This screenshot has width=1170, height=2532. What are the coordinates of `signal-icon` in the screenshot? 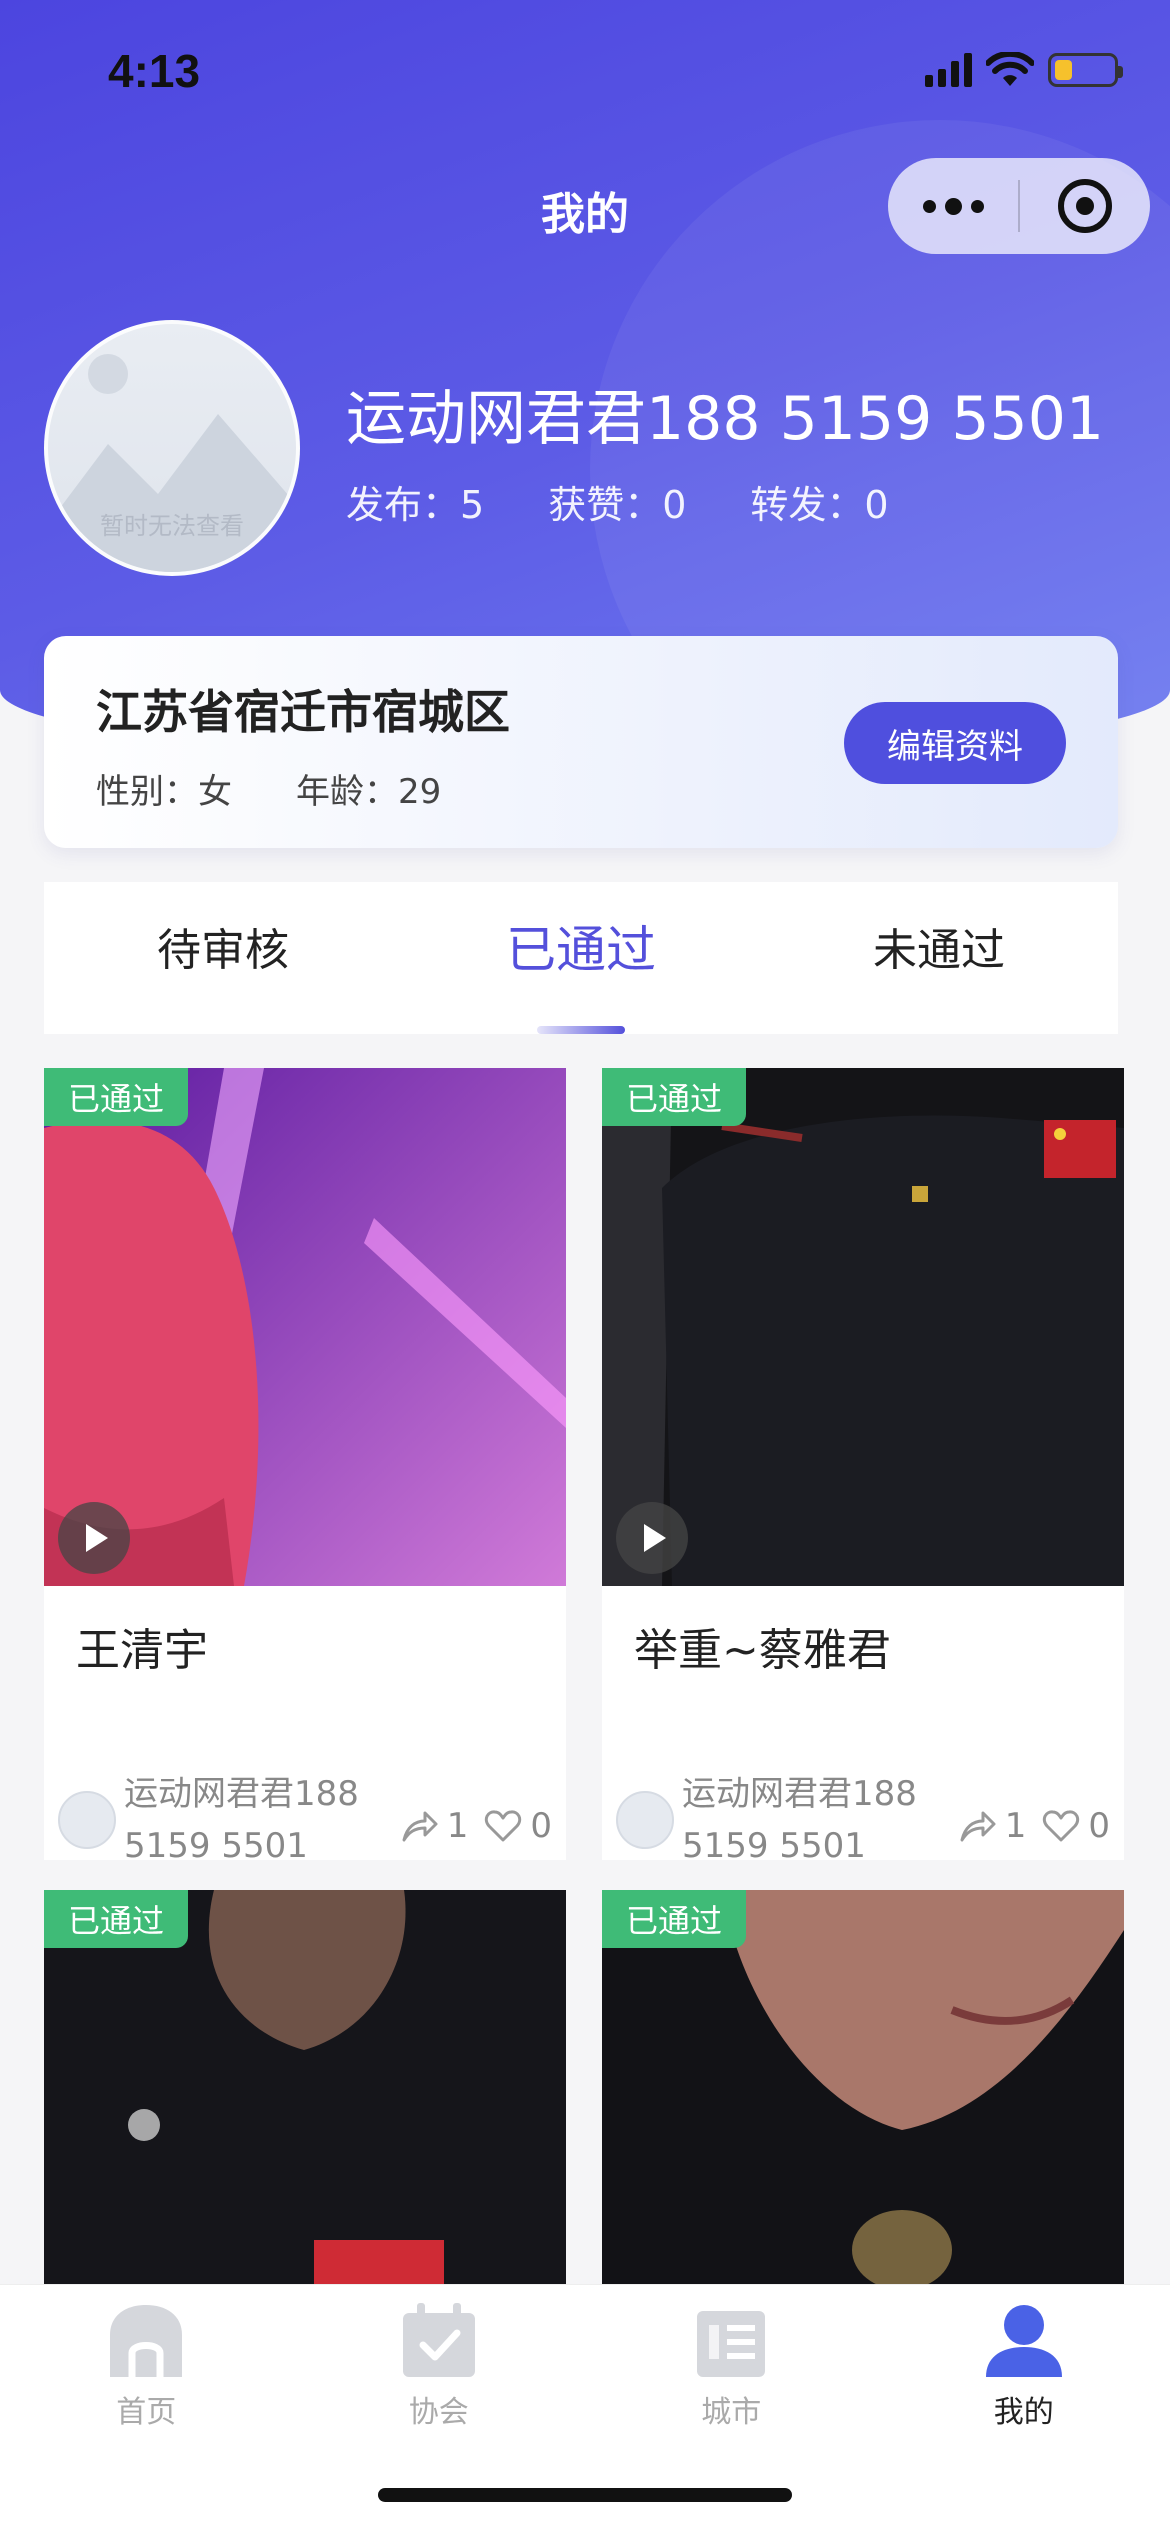 It's located at (948, 70).